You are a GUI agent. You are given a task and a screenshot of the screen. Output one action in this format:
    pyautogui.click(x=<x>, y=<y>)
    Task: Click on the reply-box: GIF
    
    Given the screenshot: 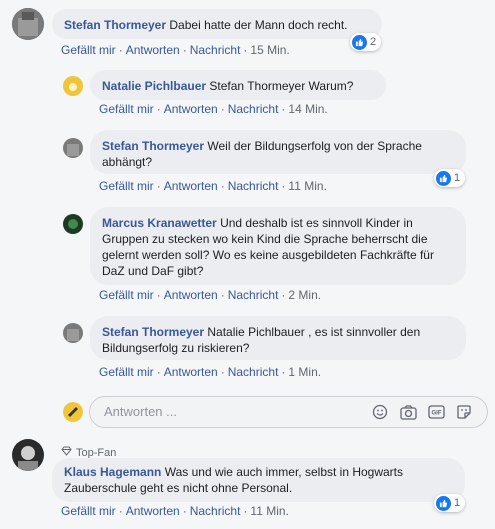 What is the action you would take?
    pyautogui.click(x=288, y=412)
    